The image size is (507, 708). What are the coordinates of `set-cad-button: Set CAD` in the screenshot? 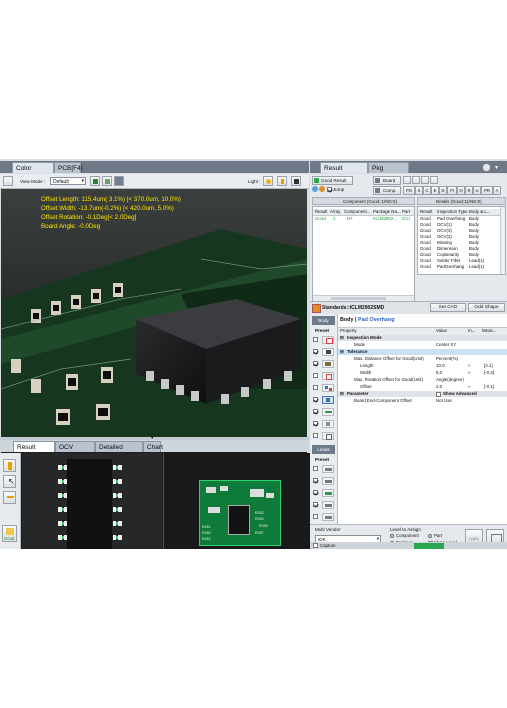 It's located at (448, 307).